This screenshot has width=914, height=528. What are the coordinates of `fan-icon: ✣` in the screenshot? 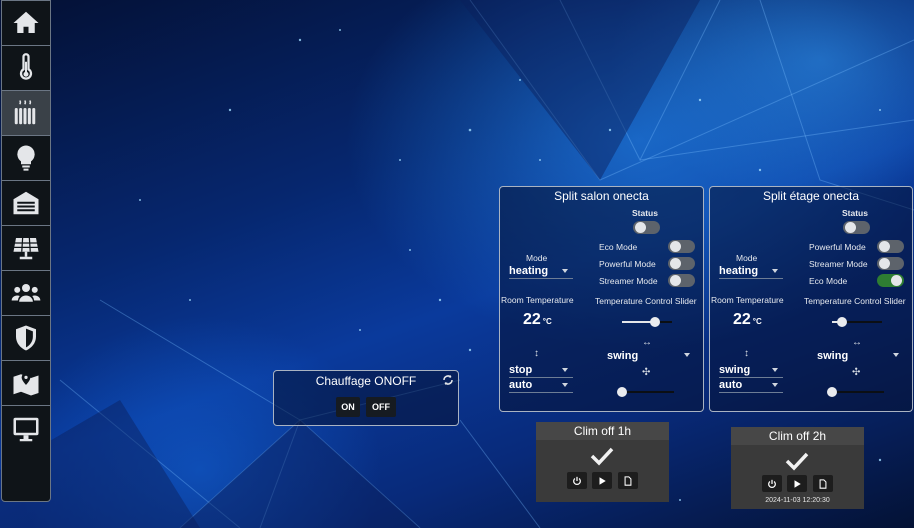 It's located at (646, 372).